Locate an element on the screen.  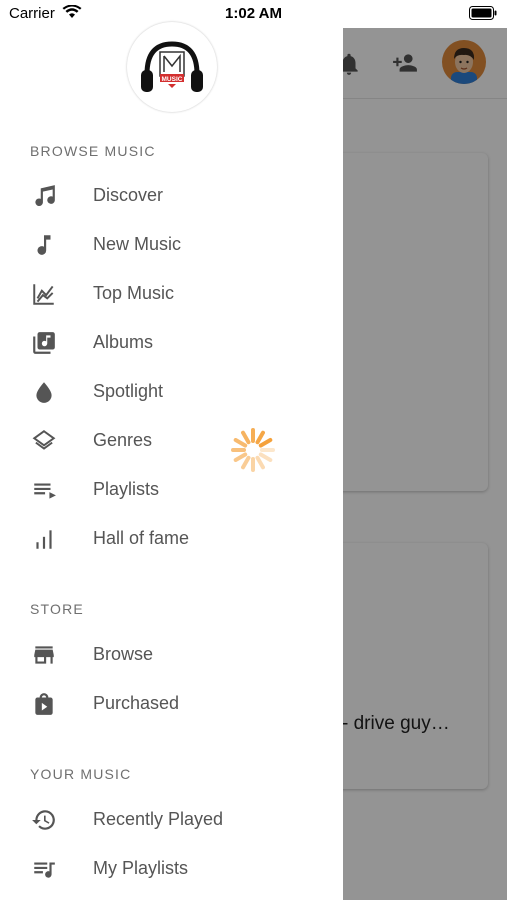
menu-item-spotlight: Spotlight is located at coordinates (171, 391).